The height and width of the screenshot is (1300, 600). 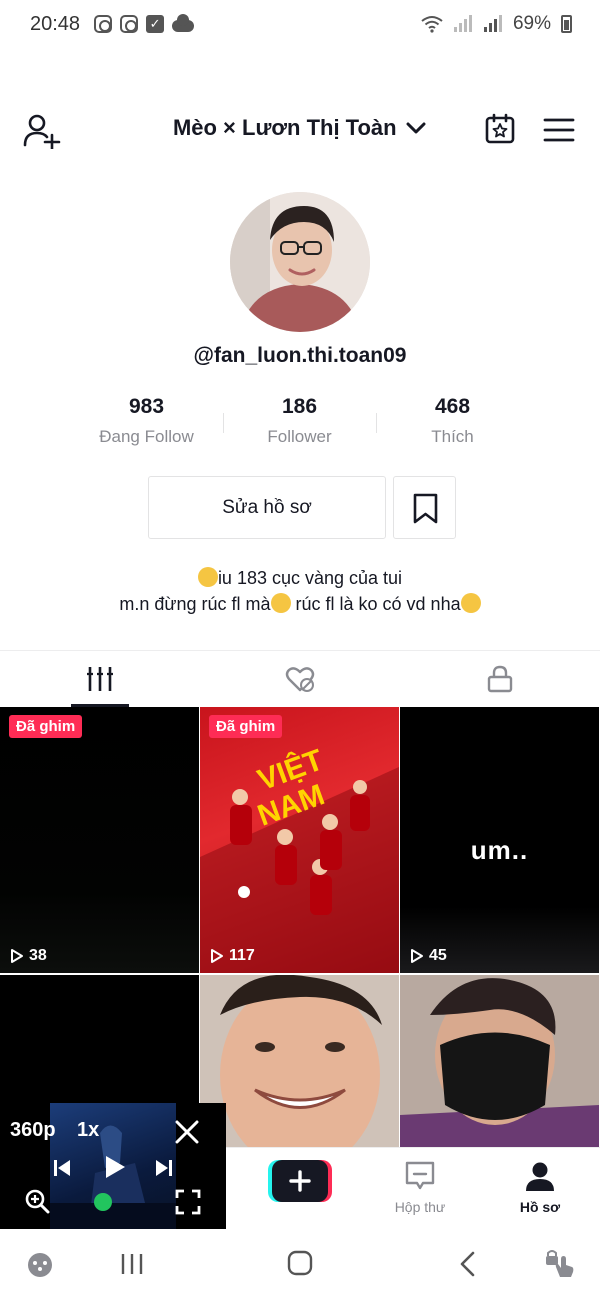 I want to click on profile-icon, so click(x=540, y=1176).